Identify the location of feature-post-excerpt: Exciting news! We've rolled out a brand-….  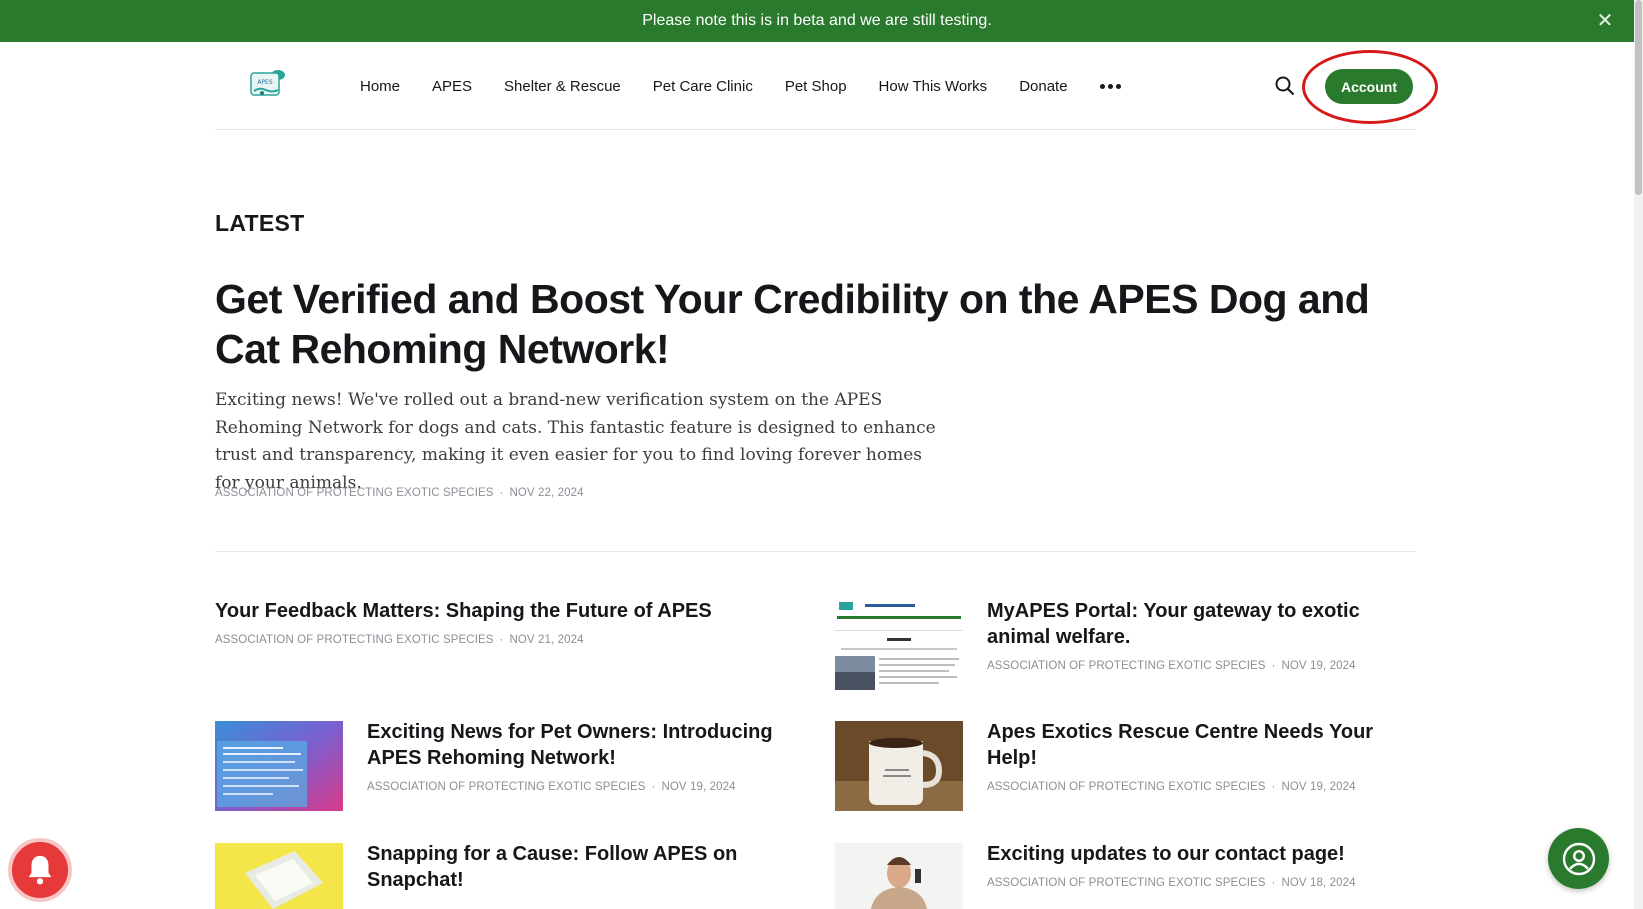
(575, 441).